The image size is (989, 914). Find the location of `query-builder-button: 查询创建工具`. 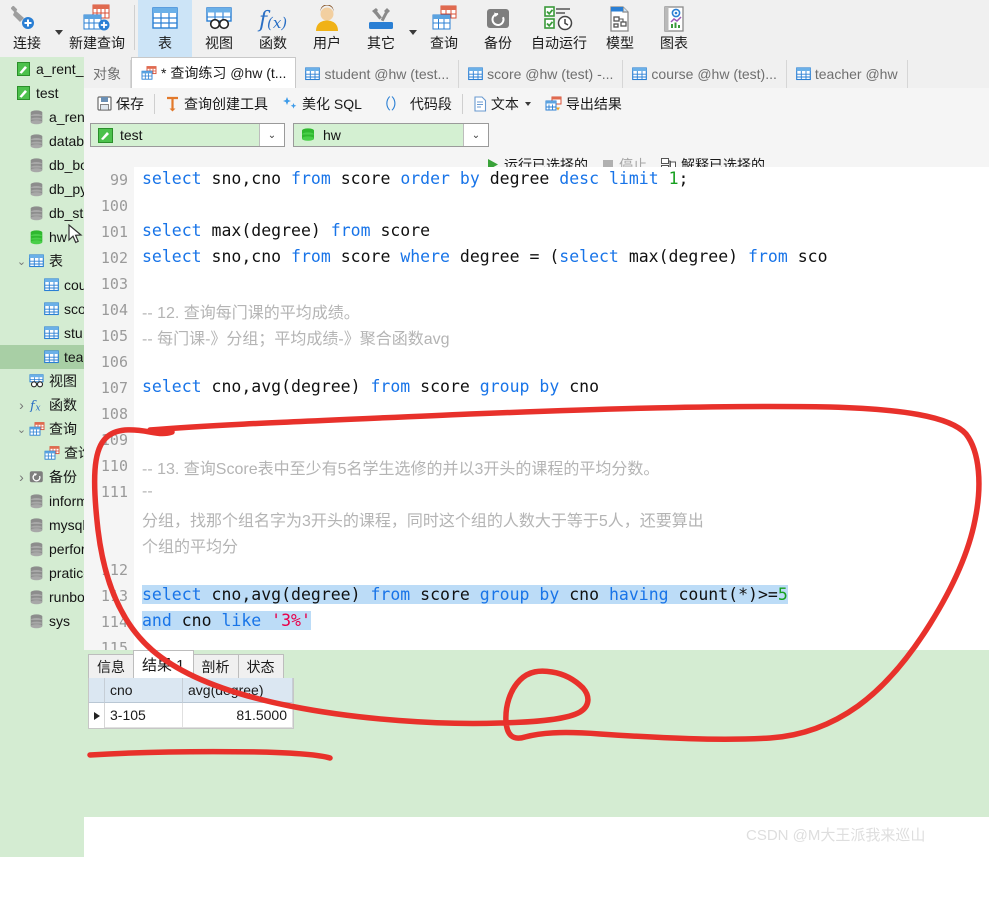

query-builder-button: 查询创建工具 is located at coordinates (216, 103).